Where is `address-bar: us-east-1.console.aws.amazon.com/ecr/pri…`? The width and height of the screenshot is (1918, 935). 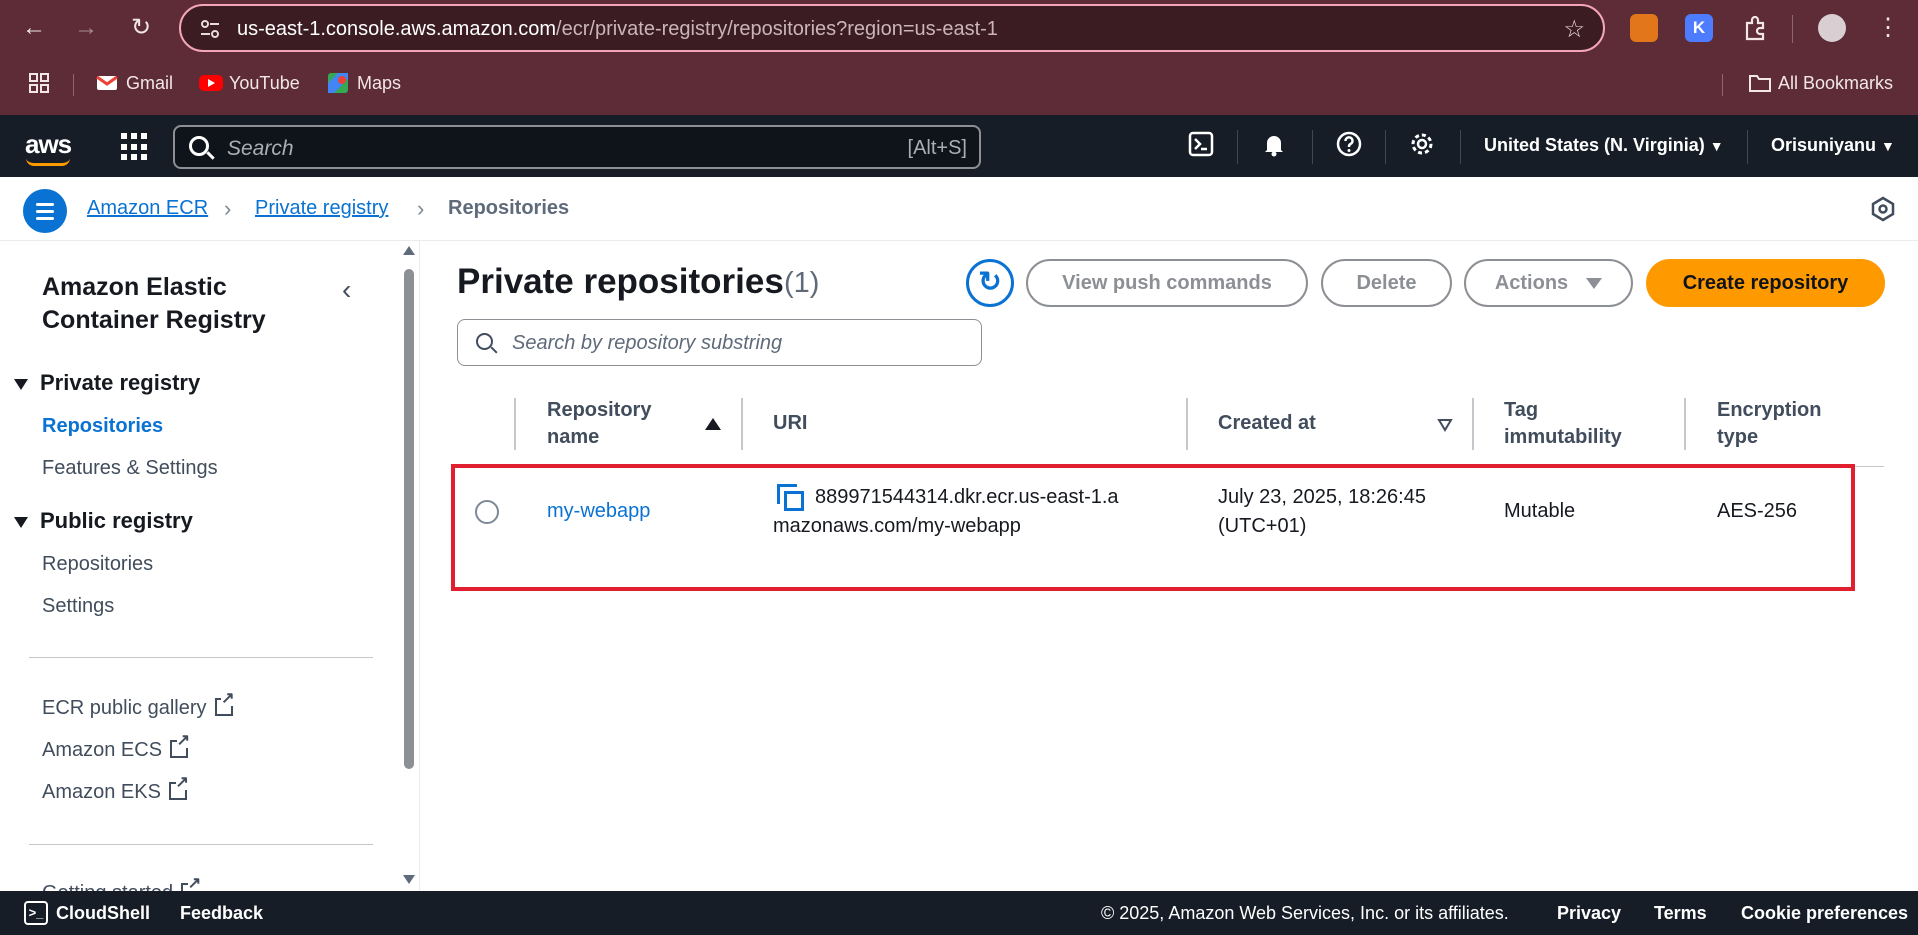
address-bar: us-east-1.console.aws.amazon.com/ecr/pri… is located at coordinates (892, 28).